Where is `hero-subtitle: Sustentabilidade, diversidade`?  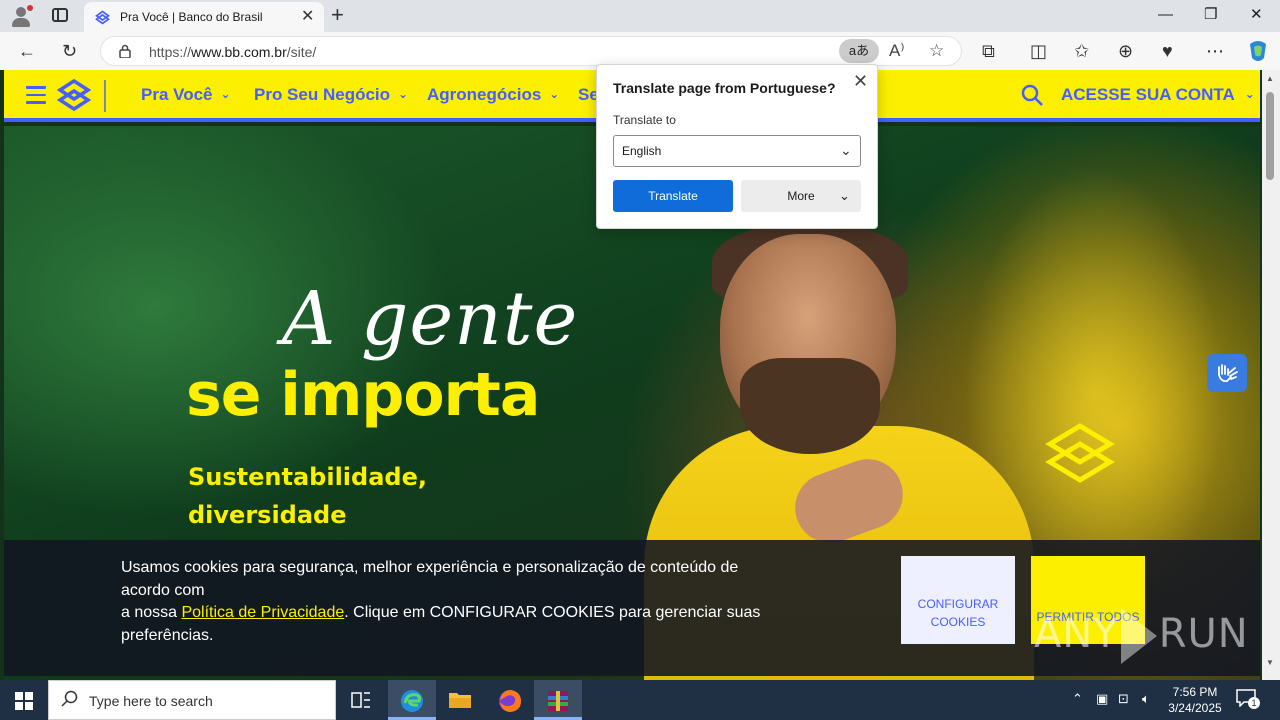
hero-subtitle: Sustentabilidade, diversidade is located at coordinates (307, 496).